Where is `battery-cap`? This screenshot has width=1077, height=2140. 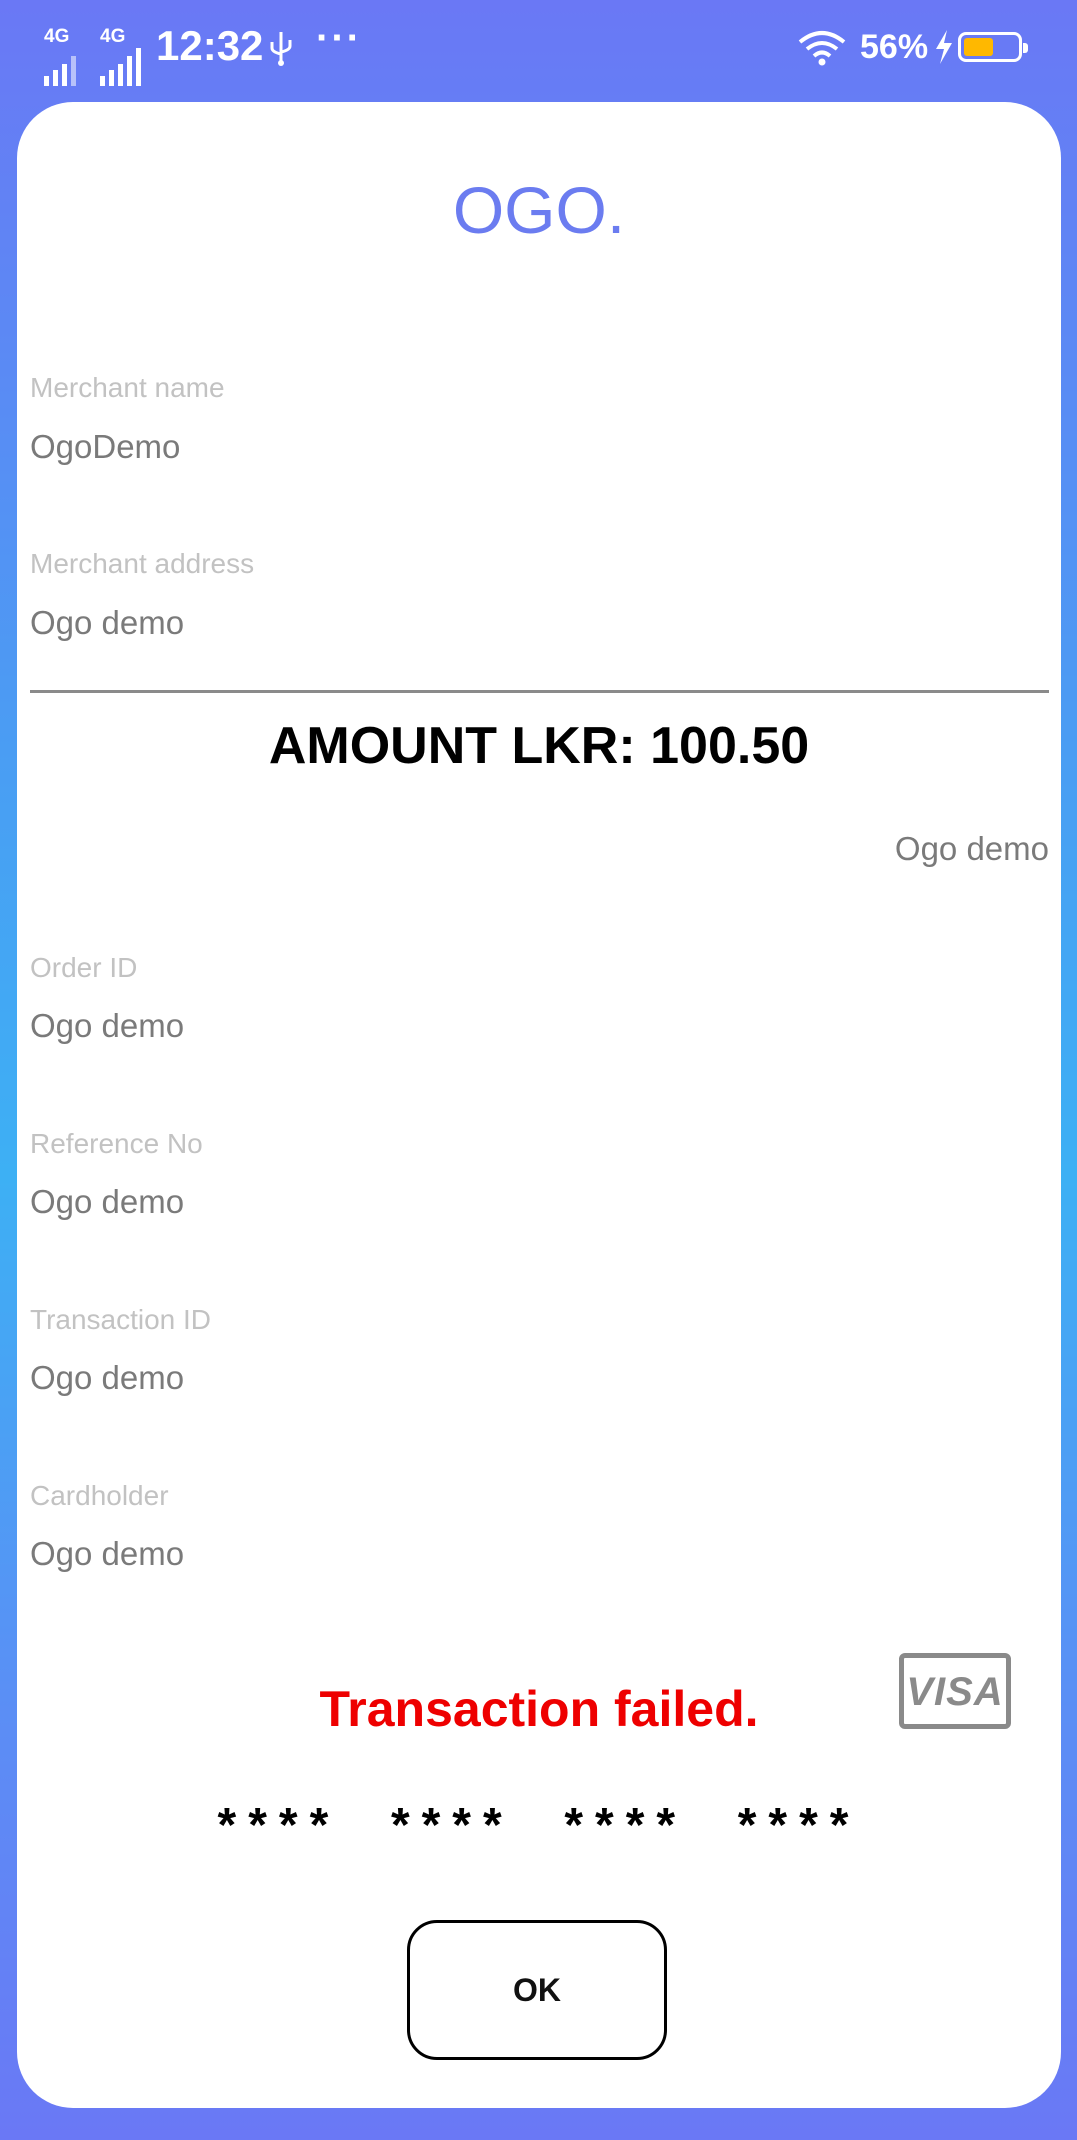
battery-cap is located at coordinates (1025, 48).